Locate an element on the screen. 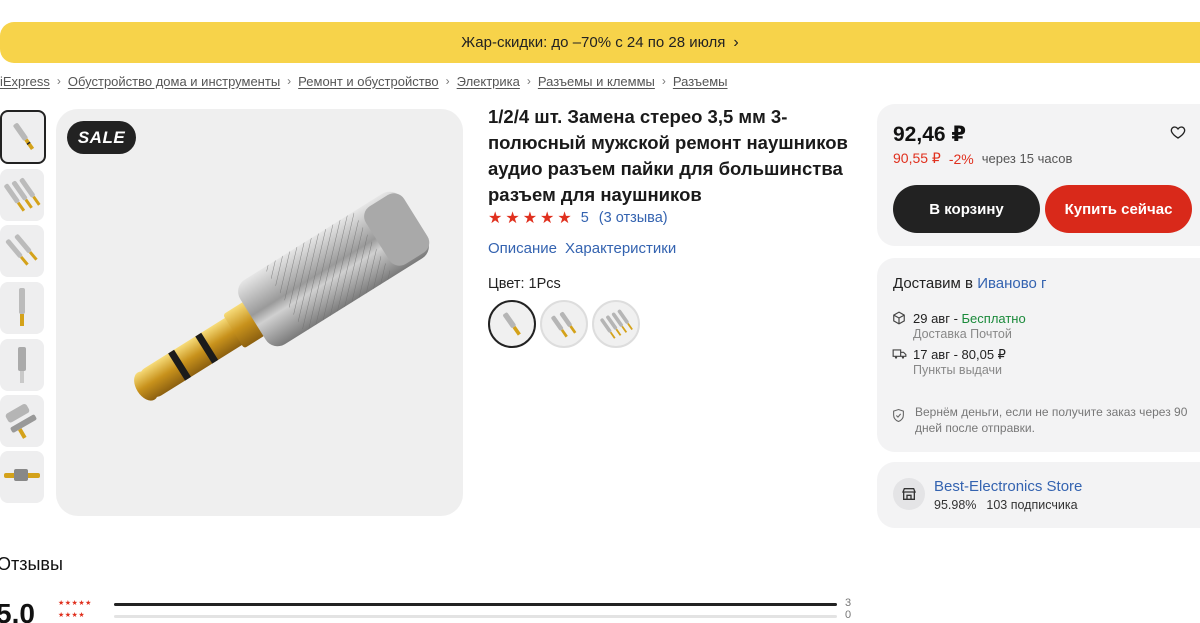 Image resolution: width=1200 pixels, height=623 pixels. review-row-count: 3 is located at coordinates (848, 603).